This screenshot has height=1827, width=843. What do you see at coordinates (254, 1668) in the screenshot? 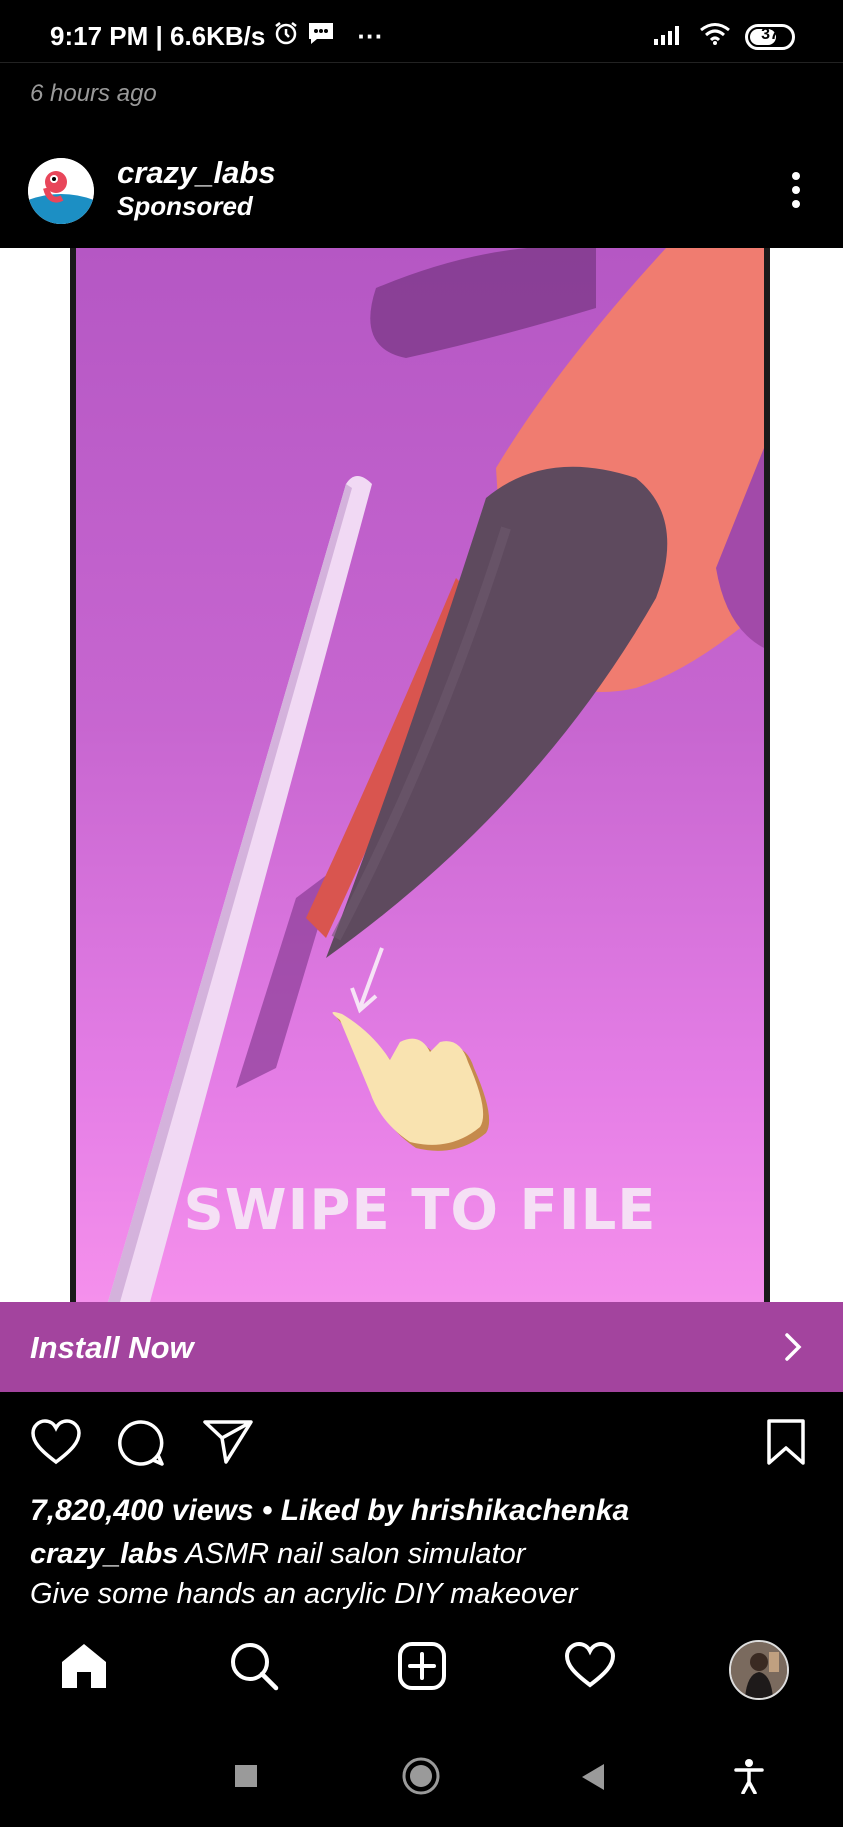
I see `search-icon` at bounding box center [254, 1668].